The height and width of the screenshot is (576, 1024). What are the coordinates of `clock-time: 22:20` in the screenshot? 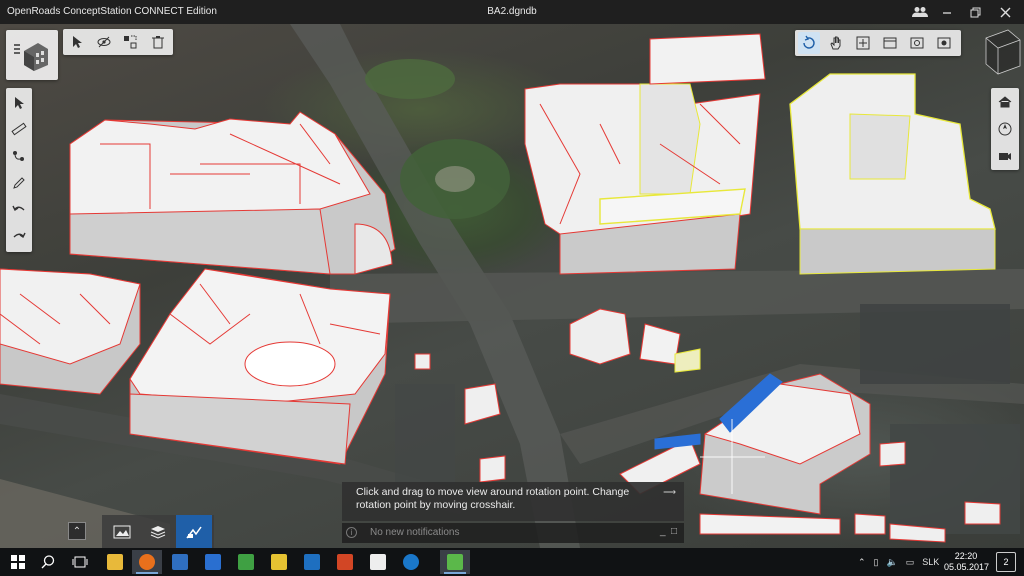 It's located at (966, 556).